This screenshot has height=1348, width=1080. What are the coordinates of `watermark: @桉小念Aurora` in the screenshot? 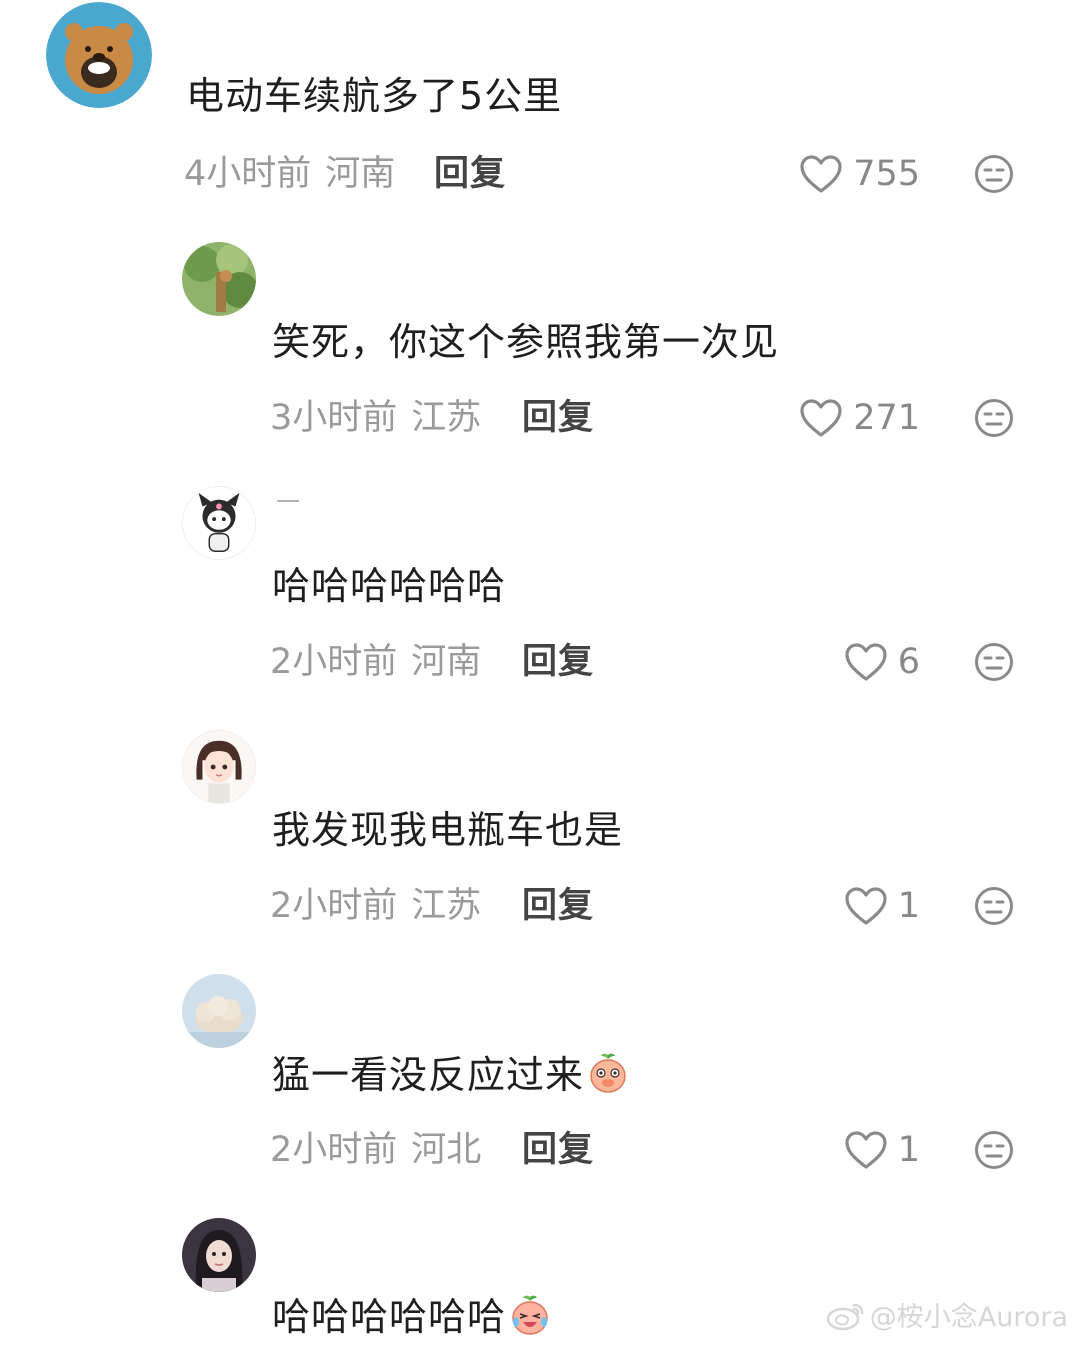 It's located at (947, 1314).